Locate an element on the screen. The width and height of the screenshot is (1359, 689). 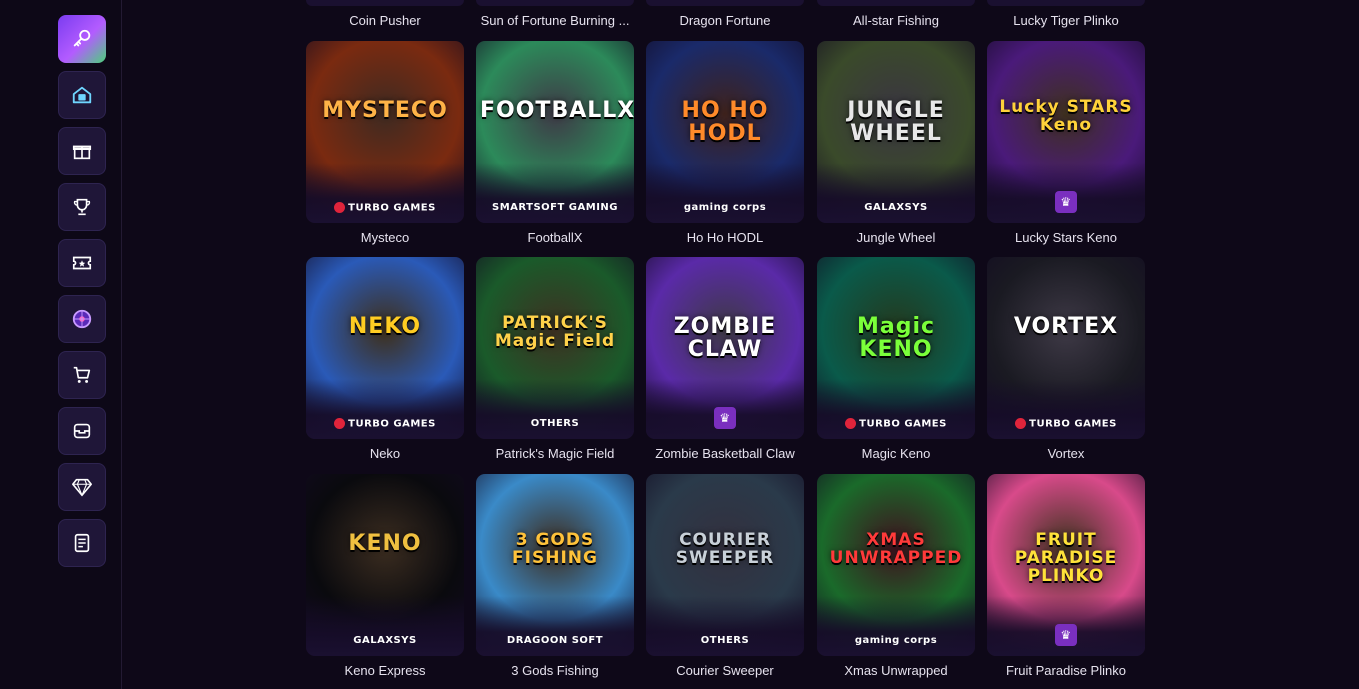
game-title: FootballX is located at coordinates (555, 237).